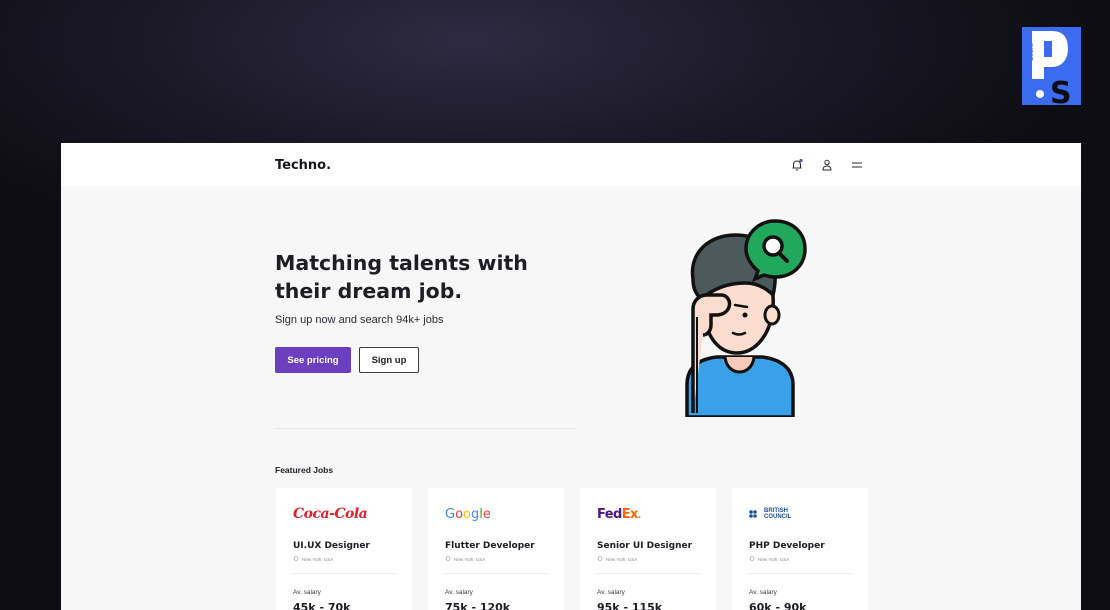 The image size is (1110, 610). I want to click on salary-range: 45k - 70k, so click(322, 605).